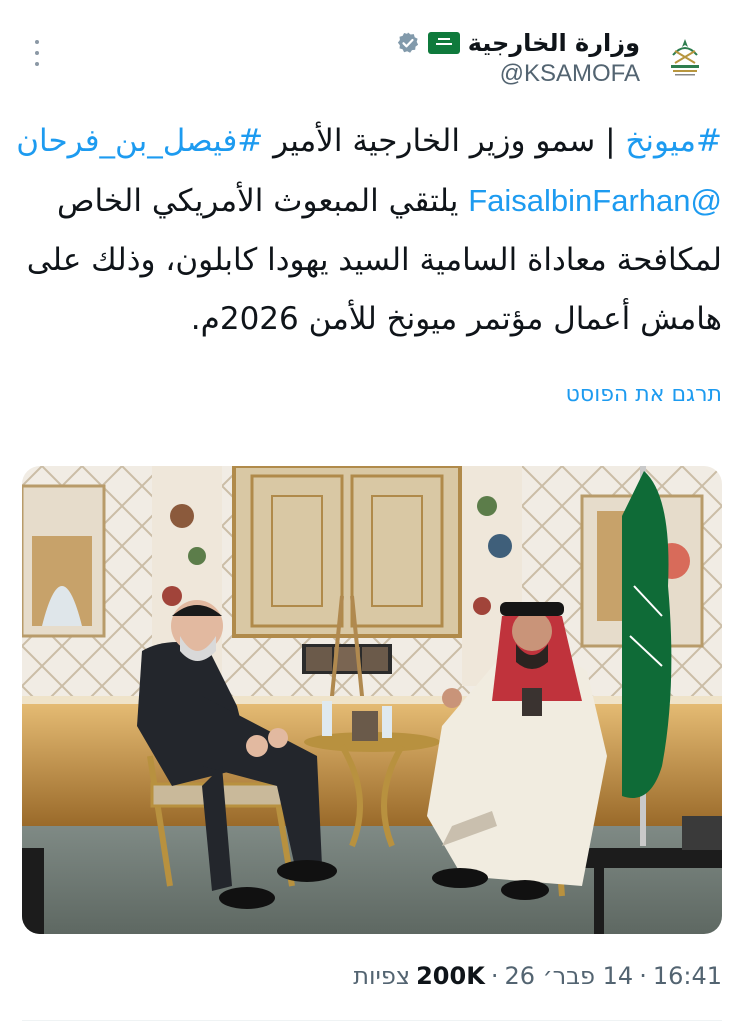 This screenshot has height=1024, width=744. What do you see at coordinates (456, 319) in the screenshot?
I see `tweet-line-4: هامش أعمال مؤتمر ميونخ للأمن 2026م.` at bounding box center [456, 319].